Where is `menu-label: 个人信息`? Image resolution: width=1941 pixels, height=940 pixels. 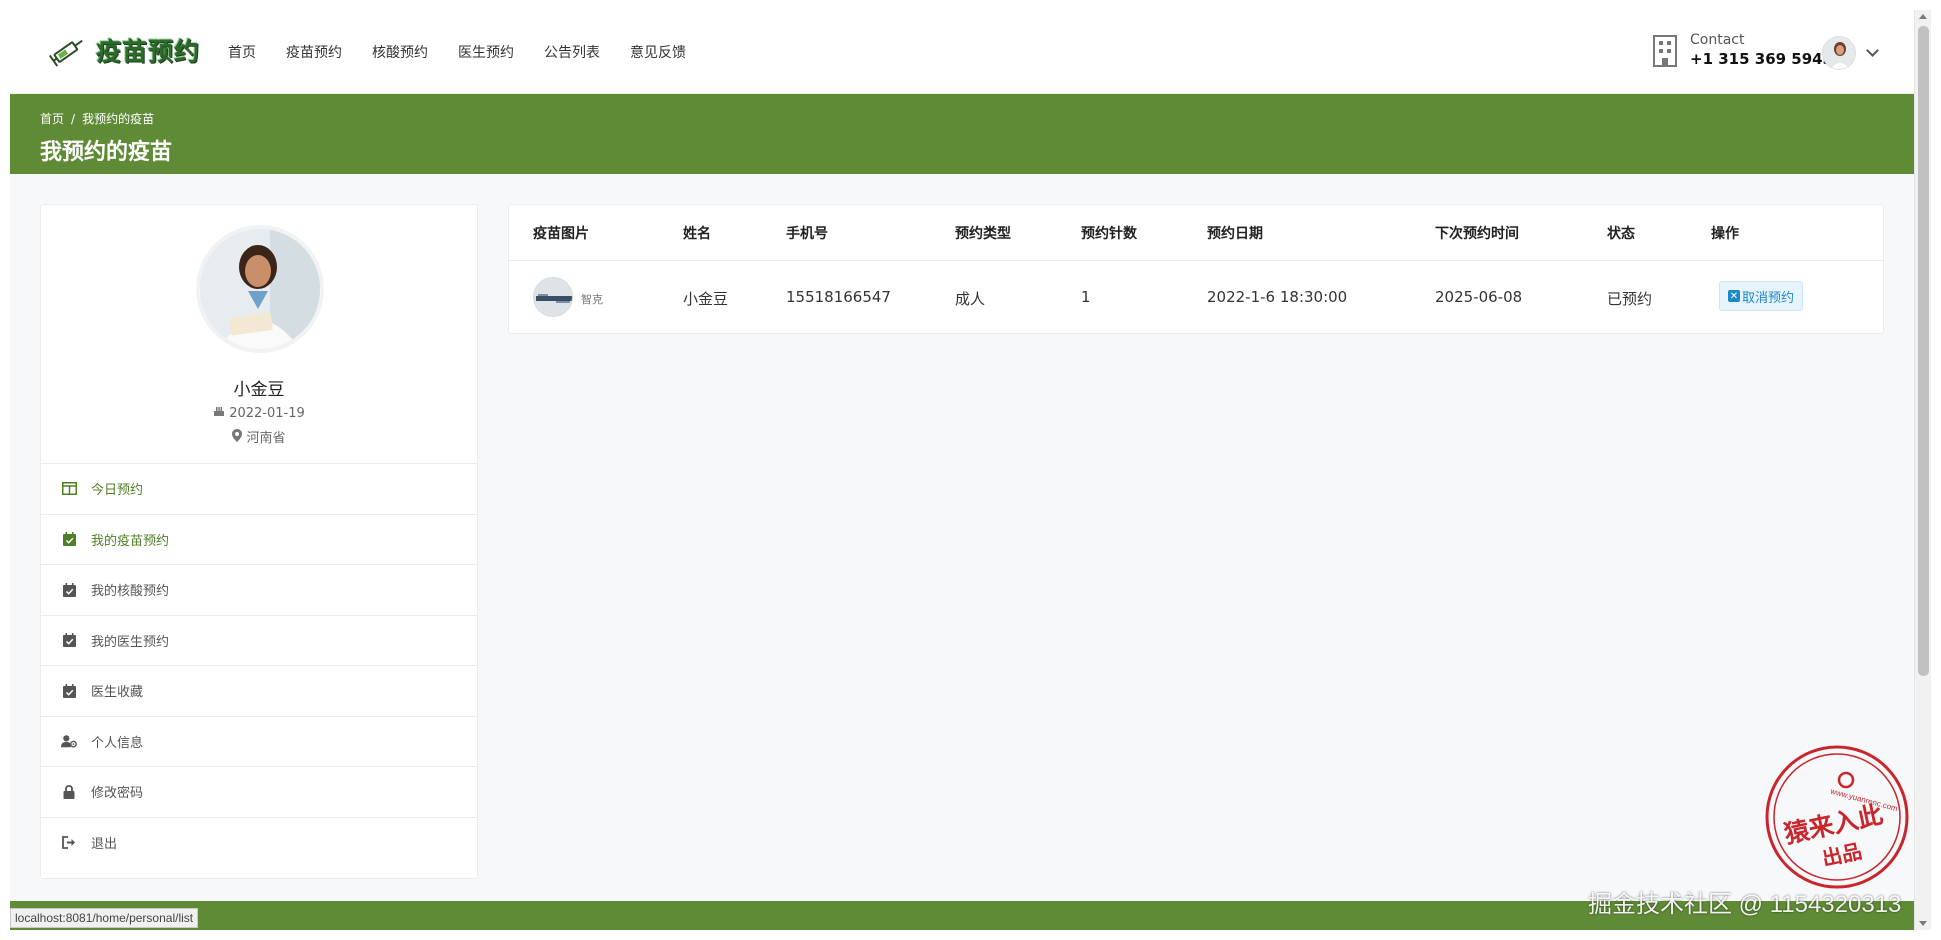 menu-label: 个人信息 is located at coordinates (117, 743).